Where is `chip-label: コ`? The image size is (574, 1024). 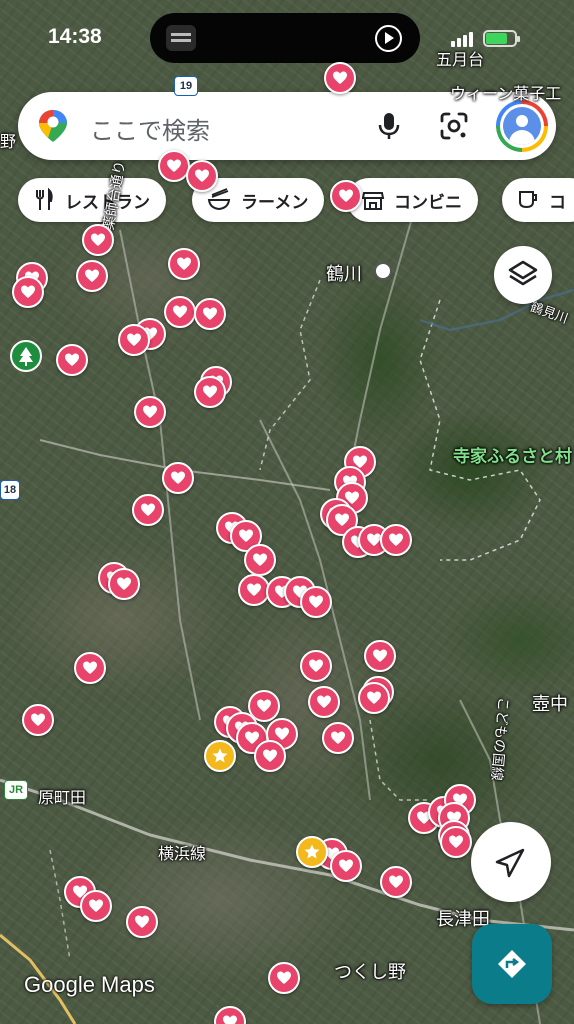
chip-label: コ is located at coordinates (557, 202).